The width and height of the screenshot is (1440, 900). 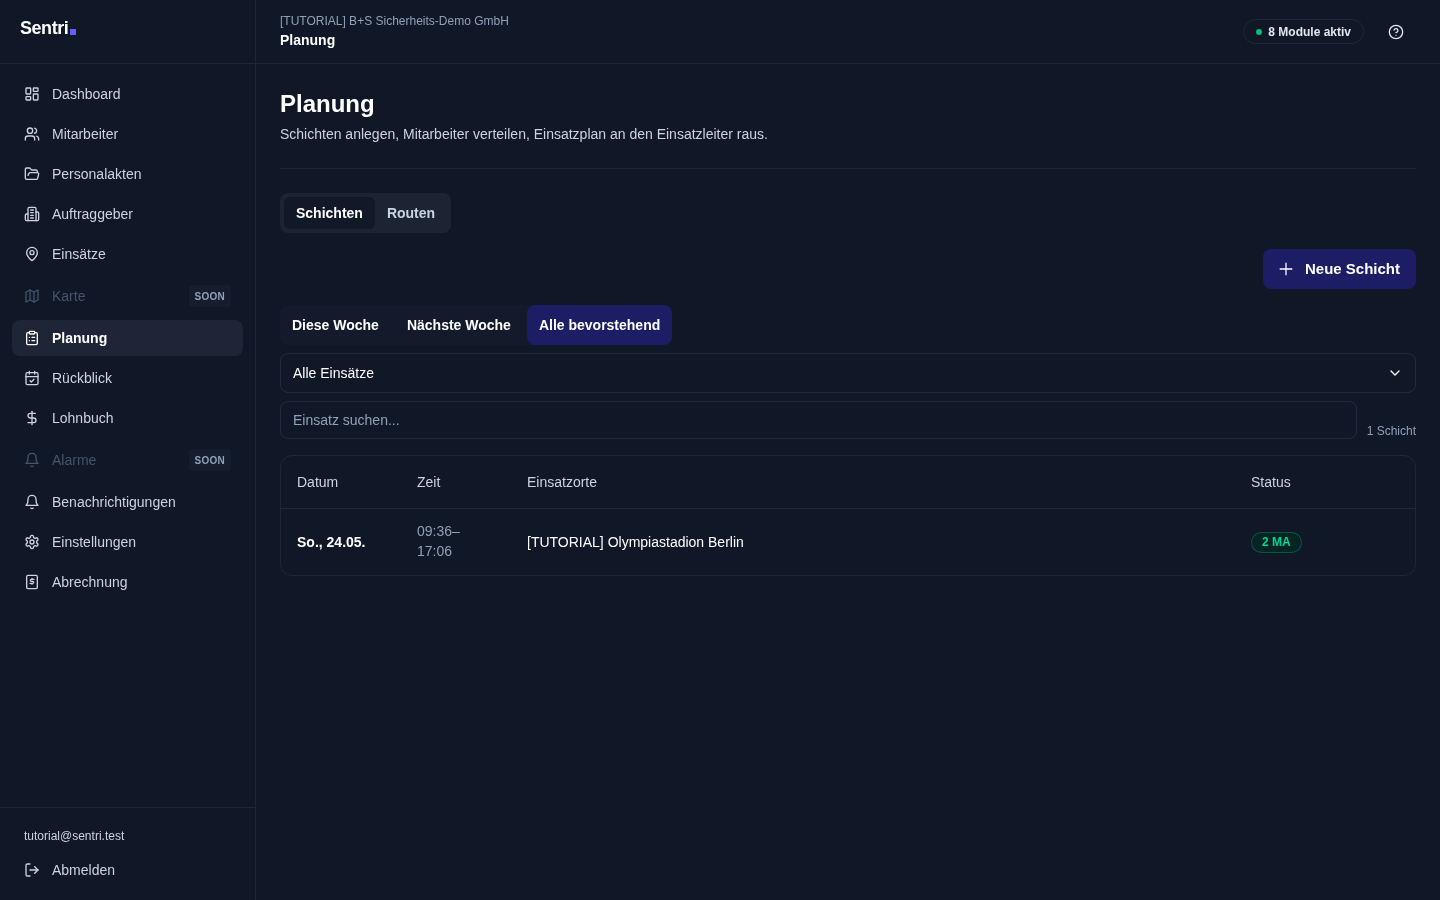 I want to click on logout-icon, so click(x=32, y=870).